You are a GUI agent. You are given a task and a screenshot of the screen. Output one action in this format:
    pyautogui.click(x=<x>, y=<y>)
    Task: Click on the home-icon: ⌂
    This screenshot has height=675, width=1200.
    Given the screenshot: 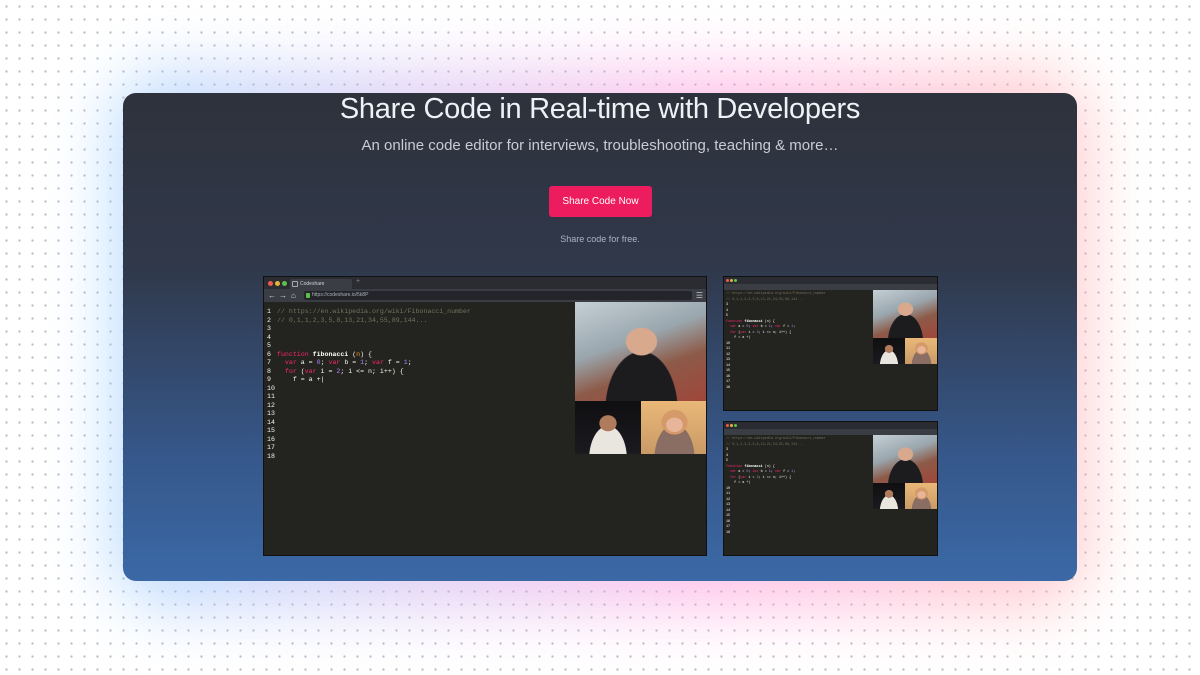 What is the action you would take?
    pyautogui.click(x=293, y=295)
    